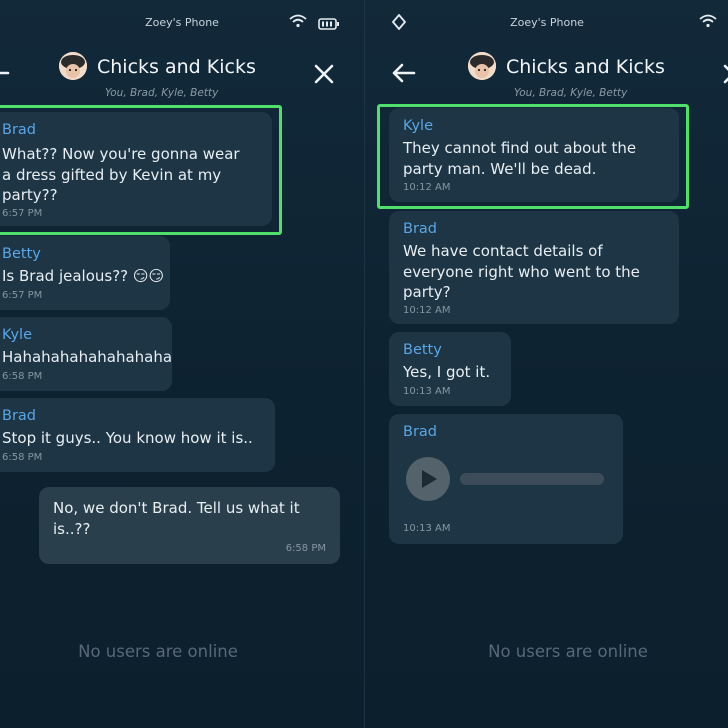 The height and width of the screenshot is (728, 728). Describe the element at coordinates (83, 276) in the screenshot. I see `message-text: Is Brad jealous?? 😏😏` at that location.